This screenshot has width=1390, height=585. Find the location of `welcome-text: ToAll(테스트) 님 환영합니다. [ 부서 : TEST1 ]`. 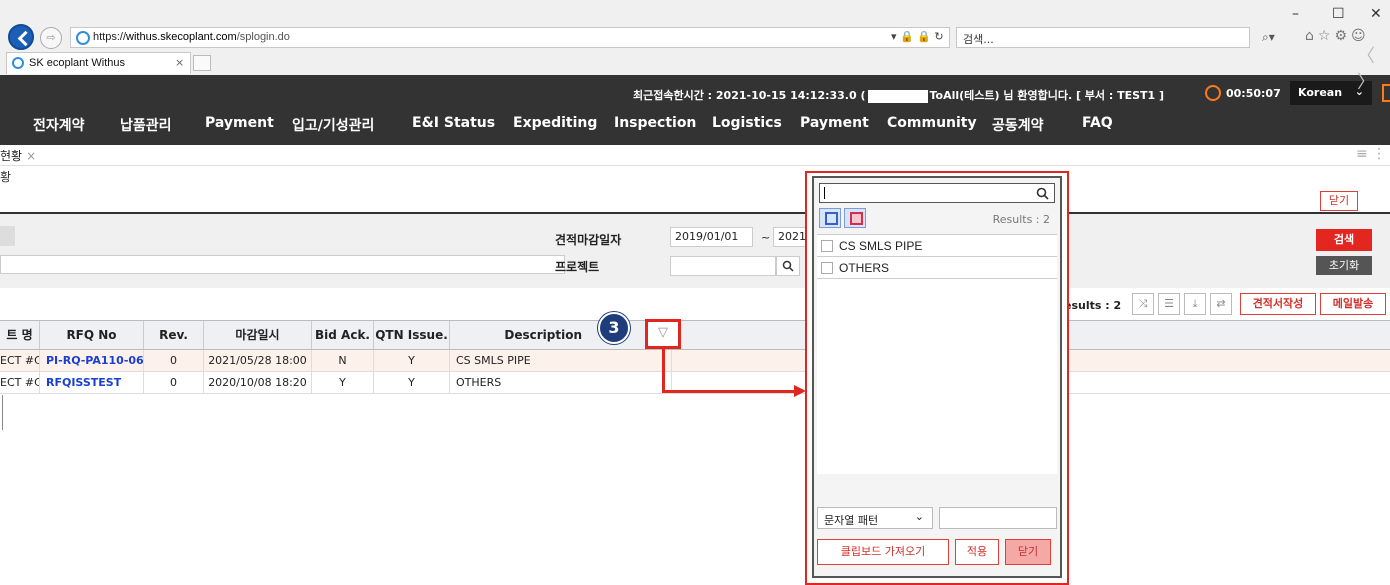

welcome-text: ToAll(테스트) 님 환영합니다. [ 부서 : TEST1 ] is located at coordinates (1047, 95).